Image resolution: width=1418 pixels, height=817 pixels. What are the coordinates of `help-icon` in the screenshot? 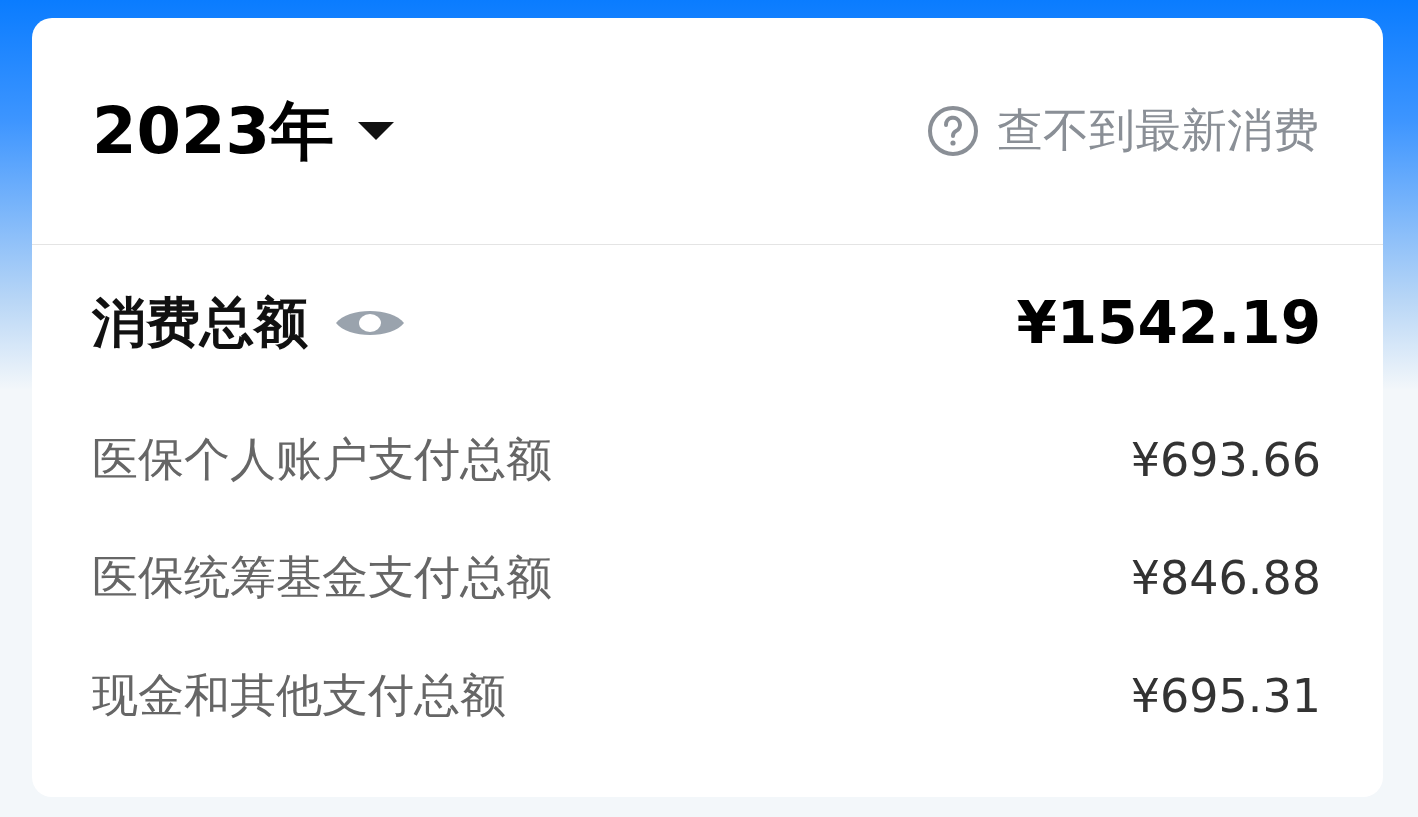 It's located at (953, 131).